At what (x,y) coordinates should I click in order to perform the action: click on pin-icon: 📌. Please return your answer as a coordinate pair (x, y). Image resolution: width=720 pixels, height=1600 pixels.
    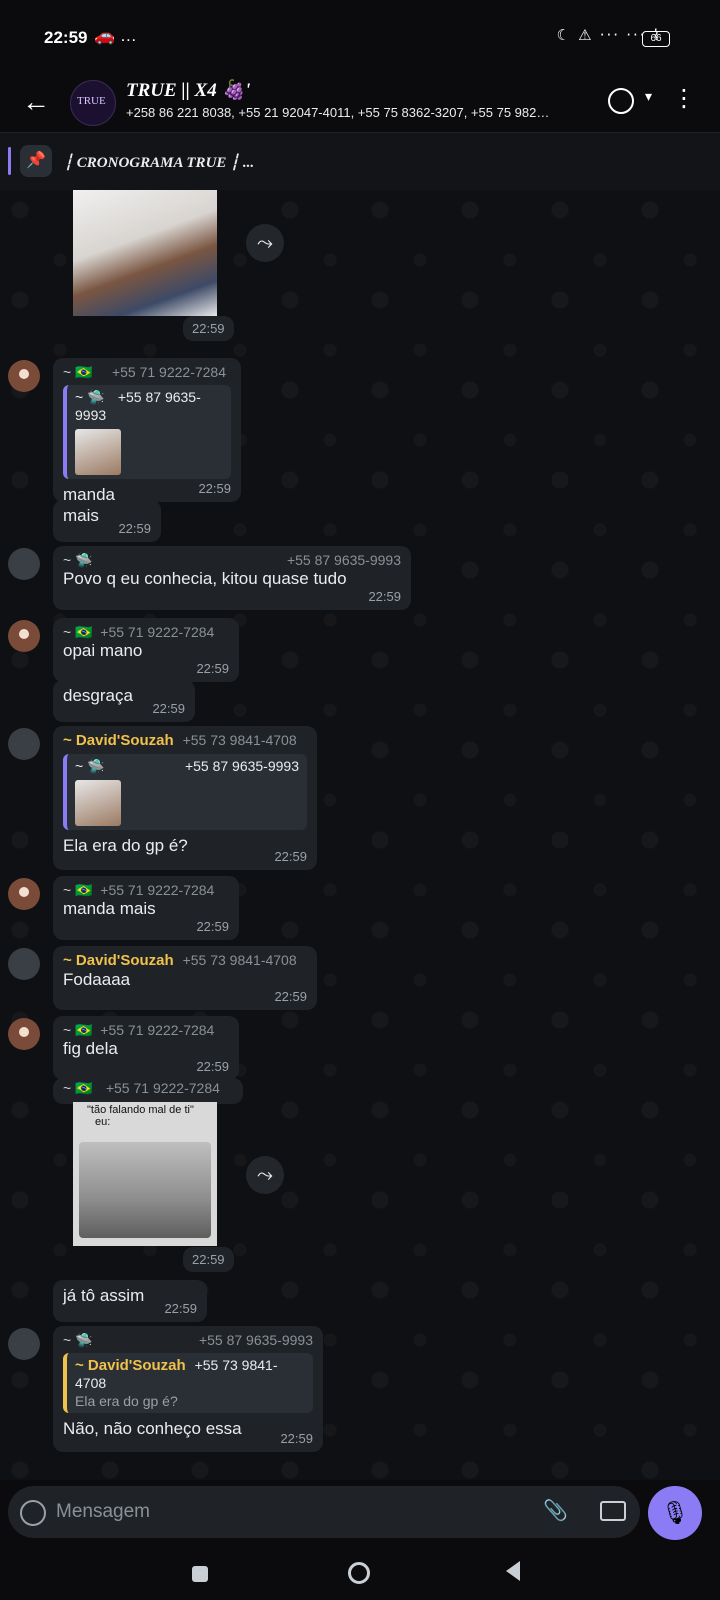
    Looking at the image, I should click on (36, 161).